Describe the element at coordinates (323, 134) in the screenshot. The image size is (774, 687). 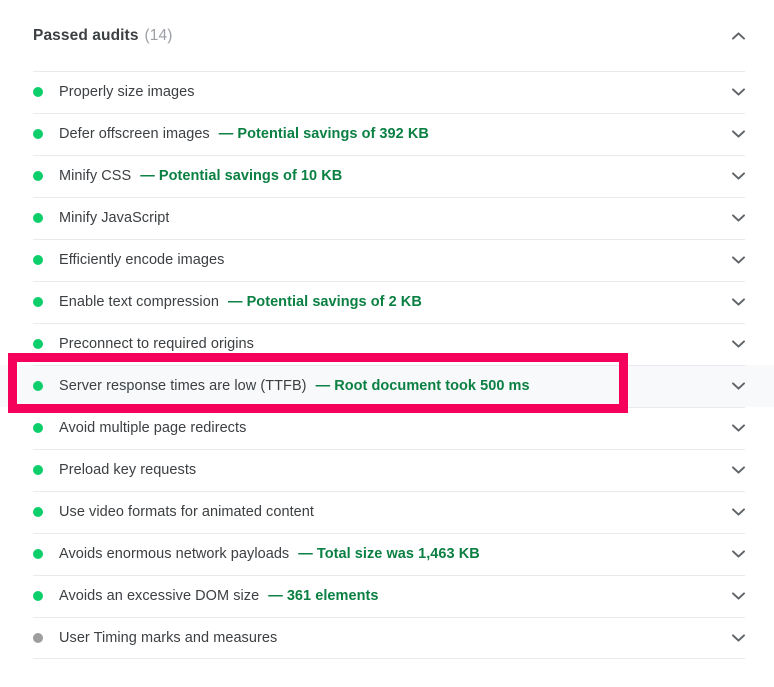
I see `audit-detail: — Potential savings of 392 KB` at that location.